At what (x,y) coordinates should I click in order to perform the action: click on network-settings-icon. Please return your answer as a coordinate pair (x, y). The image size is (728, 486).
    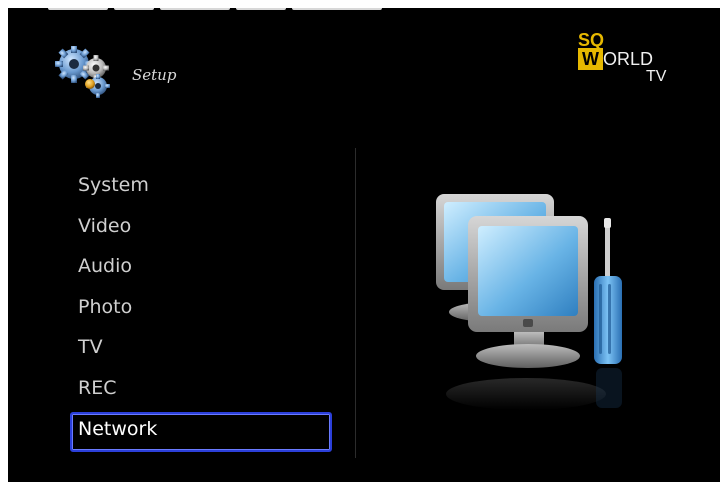
    Looking at the image, I should click on (529, 302).